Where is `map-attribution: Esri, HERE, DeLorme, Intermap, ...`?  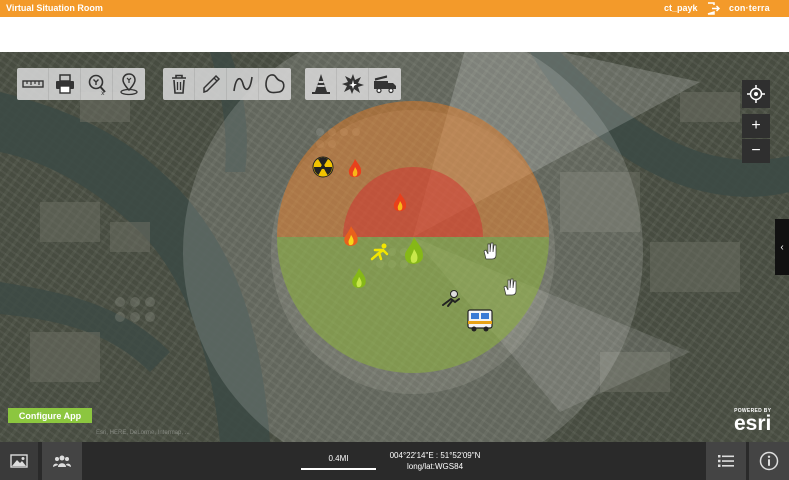
map-attribution: Esri, HERE, DeLorme, Intermap, ... is located at coordinates (143, 433).